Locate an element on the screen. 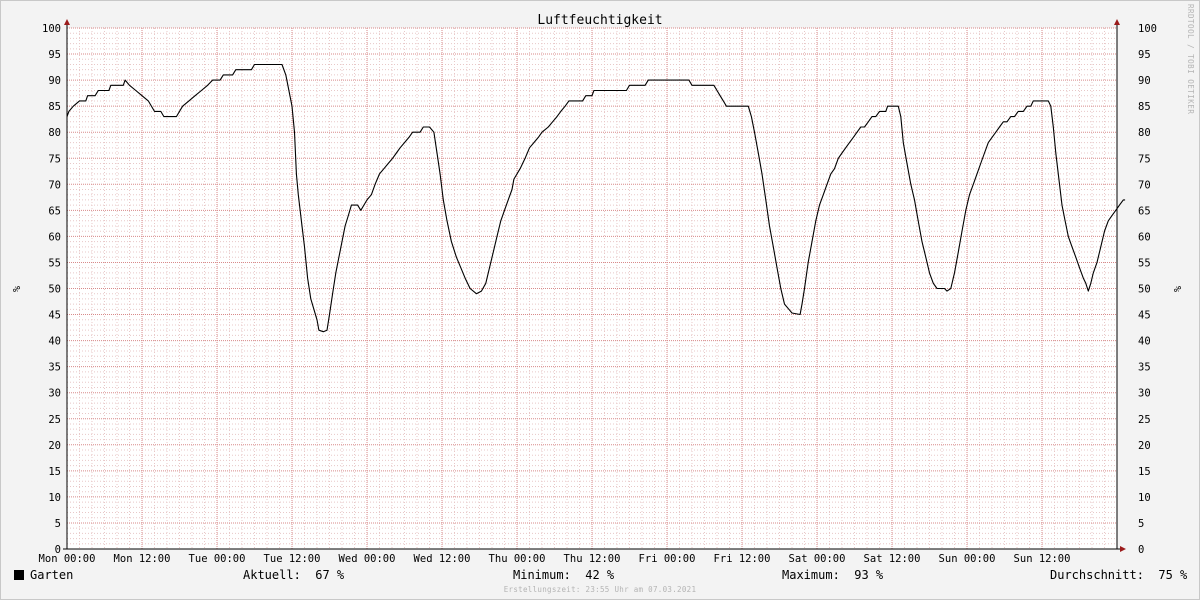 Image resolution: width=1200 pixels, height=600 pixels. y-tick-label-left: 70 is located at coordinates (54, 185).